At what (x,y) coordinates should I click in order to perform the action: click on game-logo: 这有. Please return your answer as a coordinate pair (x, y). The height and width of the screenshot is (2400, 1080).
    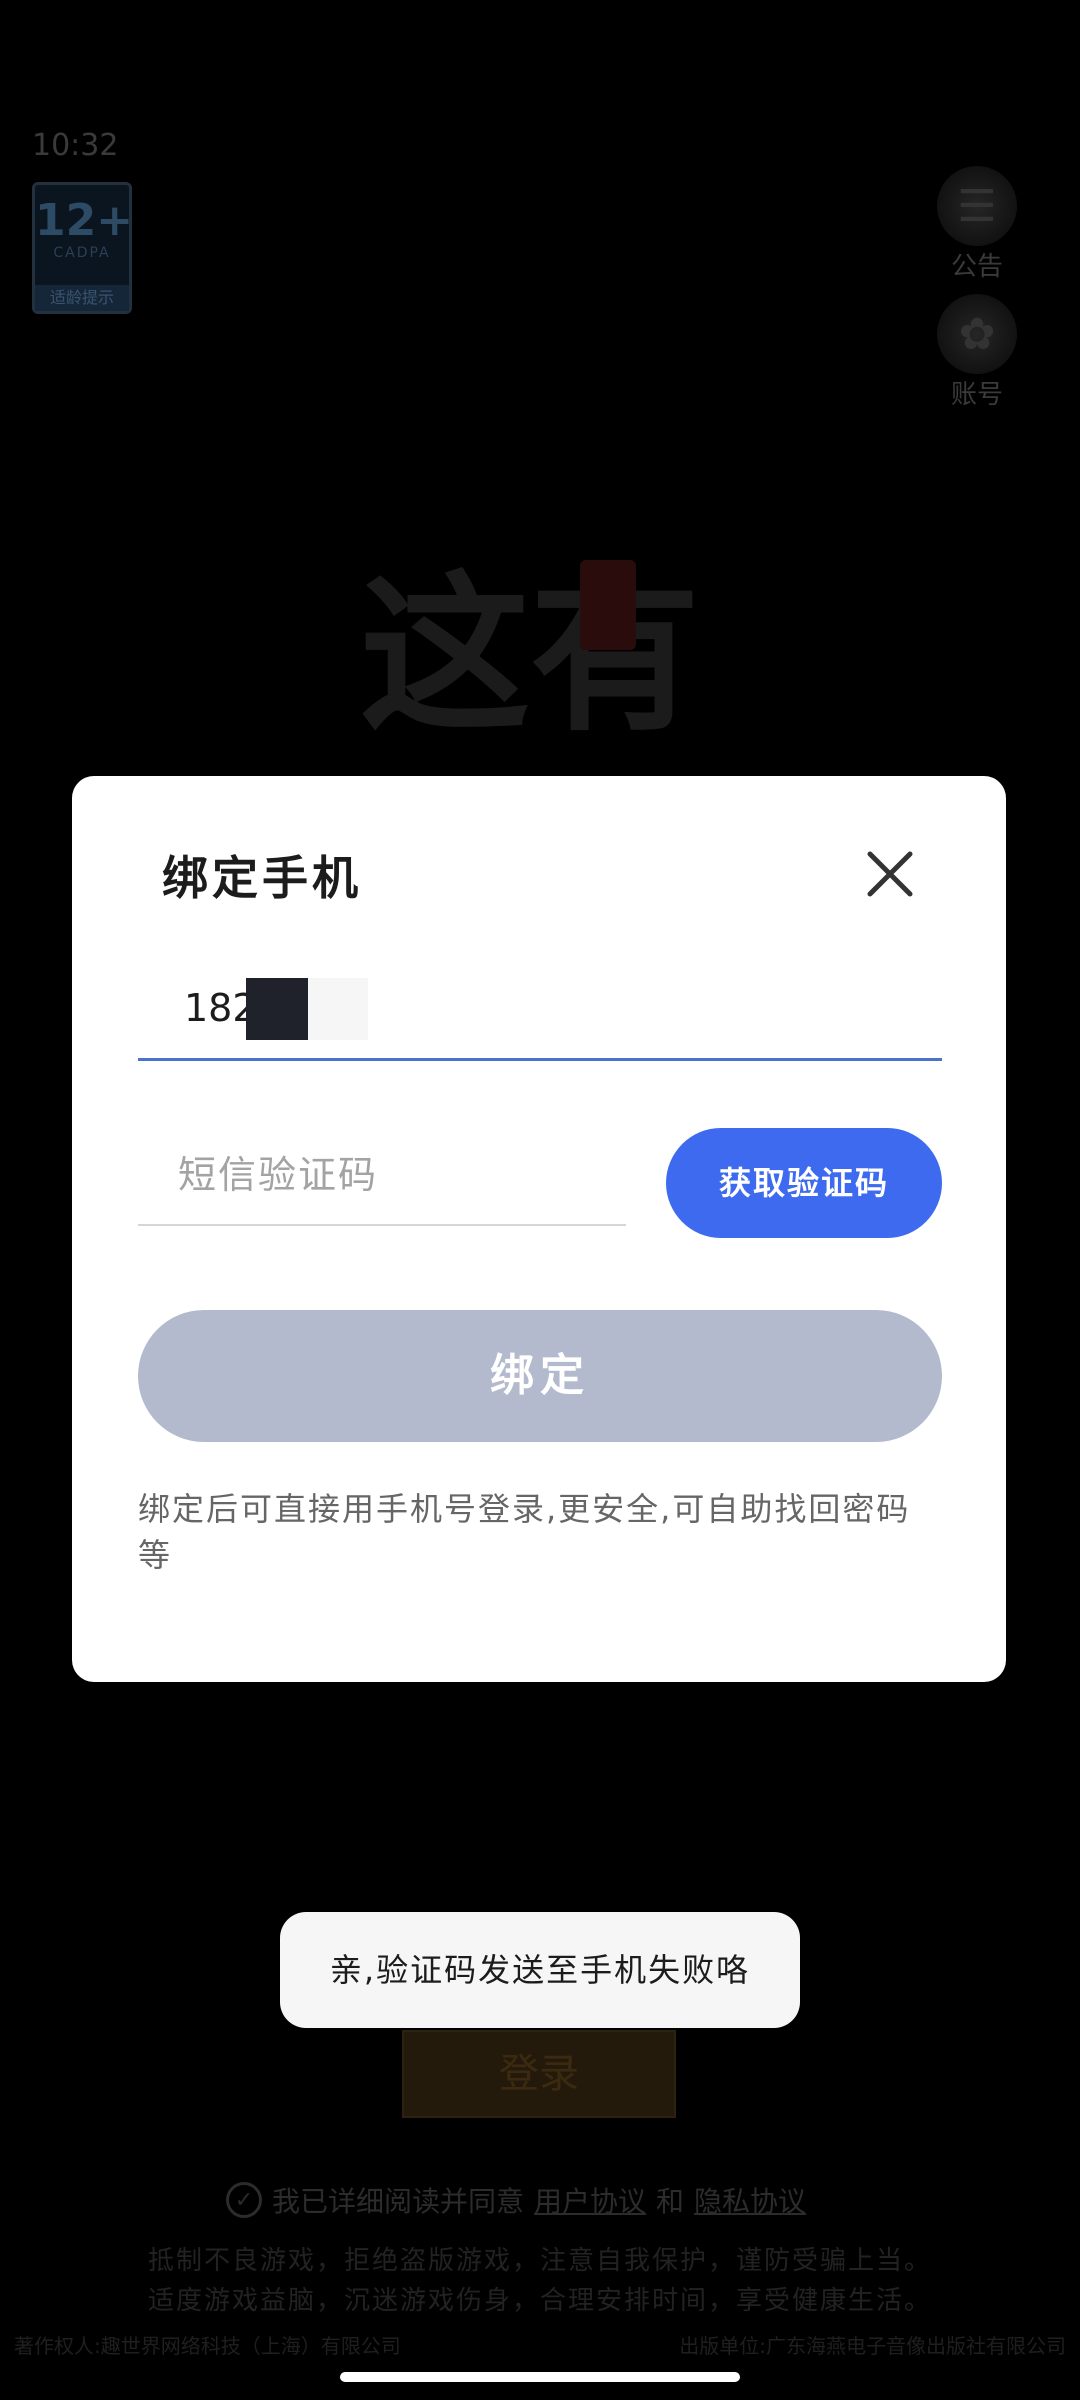
    Looking at the image, I should click on (530, 655).